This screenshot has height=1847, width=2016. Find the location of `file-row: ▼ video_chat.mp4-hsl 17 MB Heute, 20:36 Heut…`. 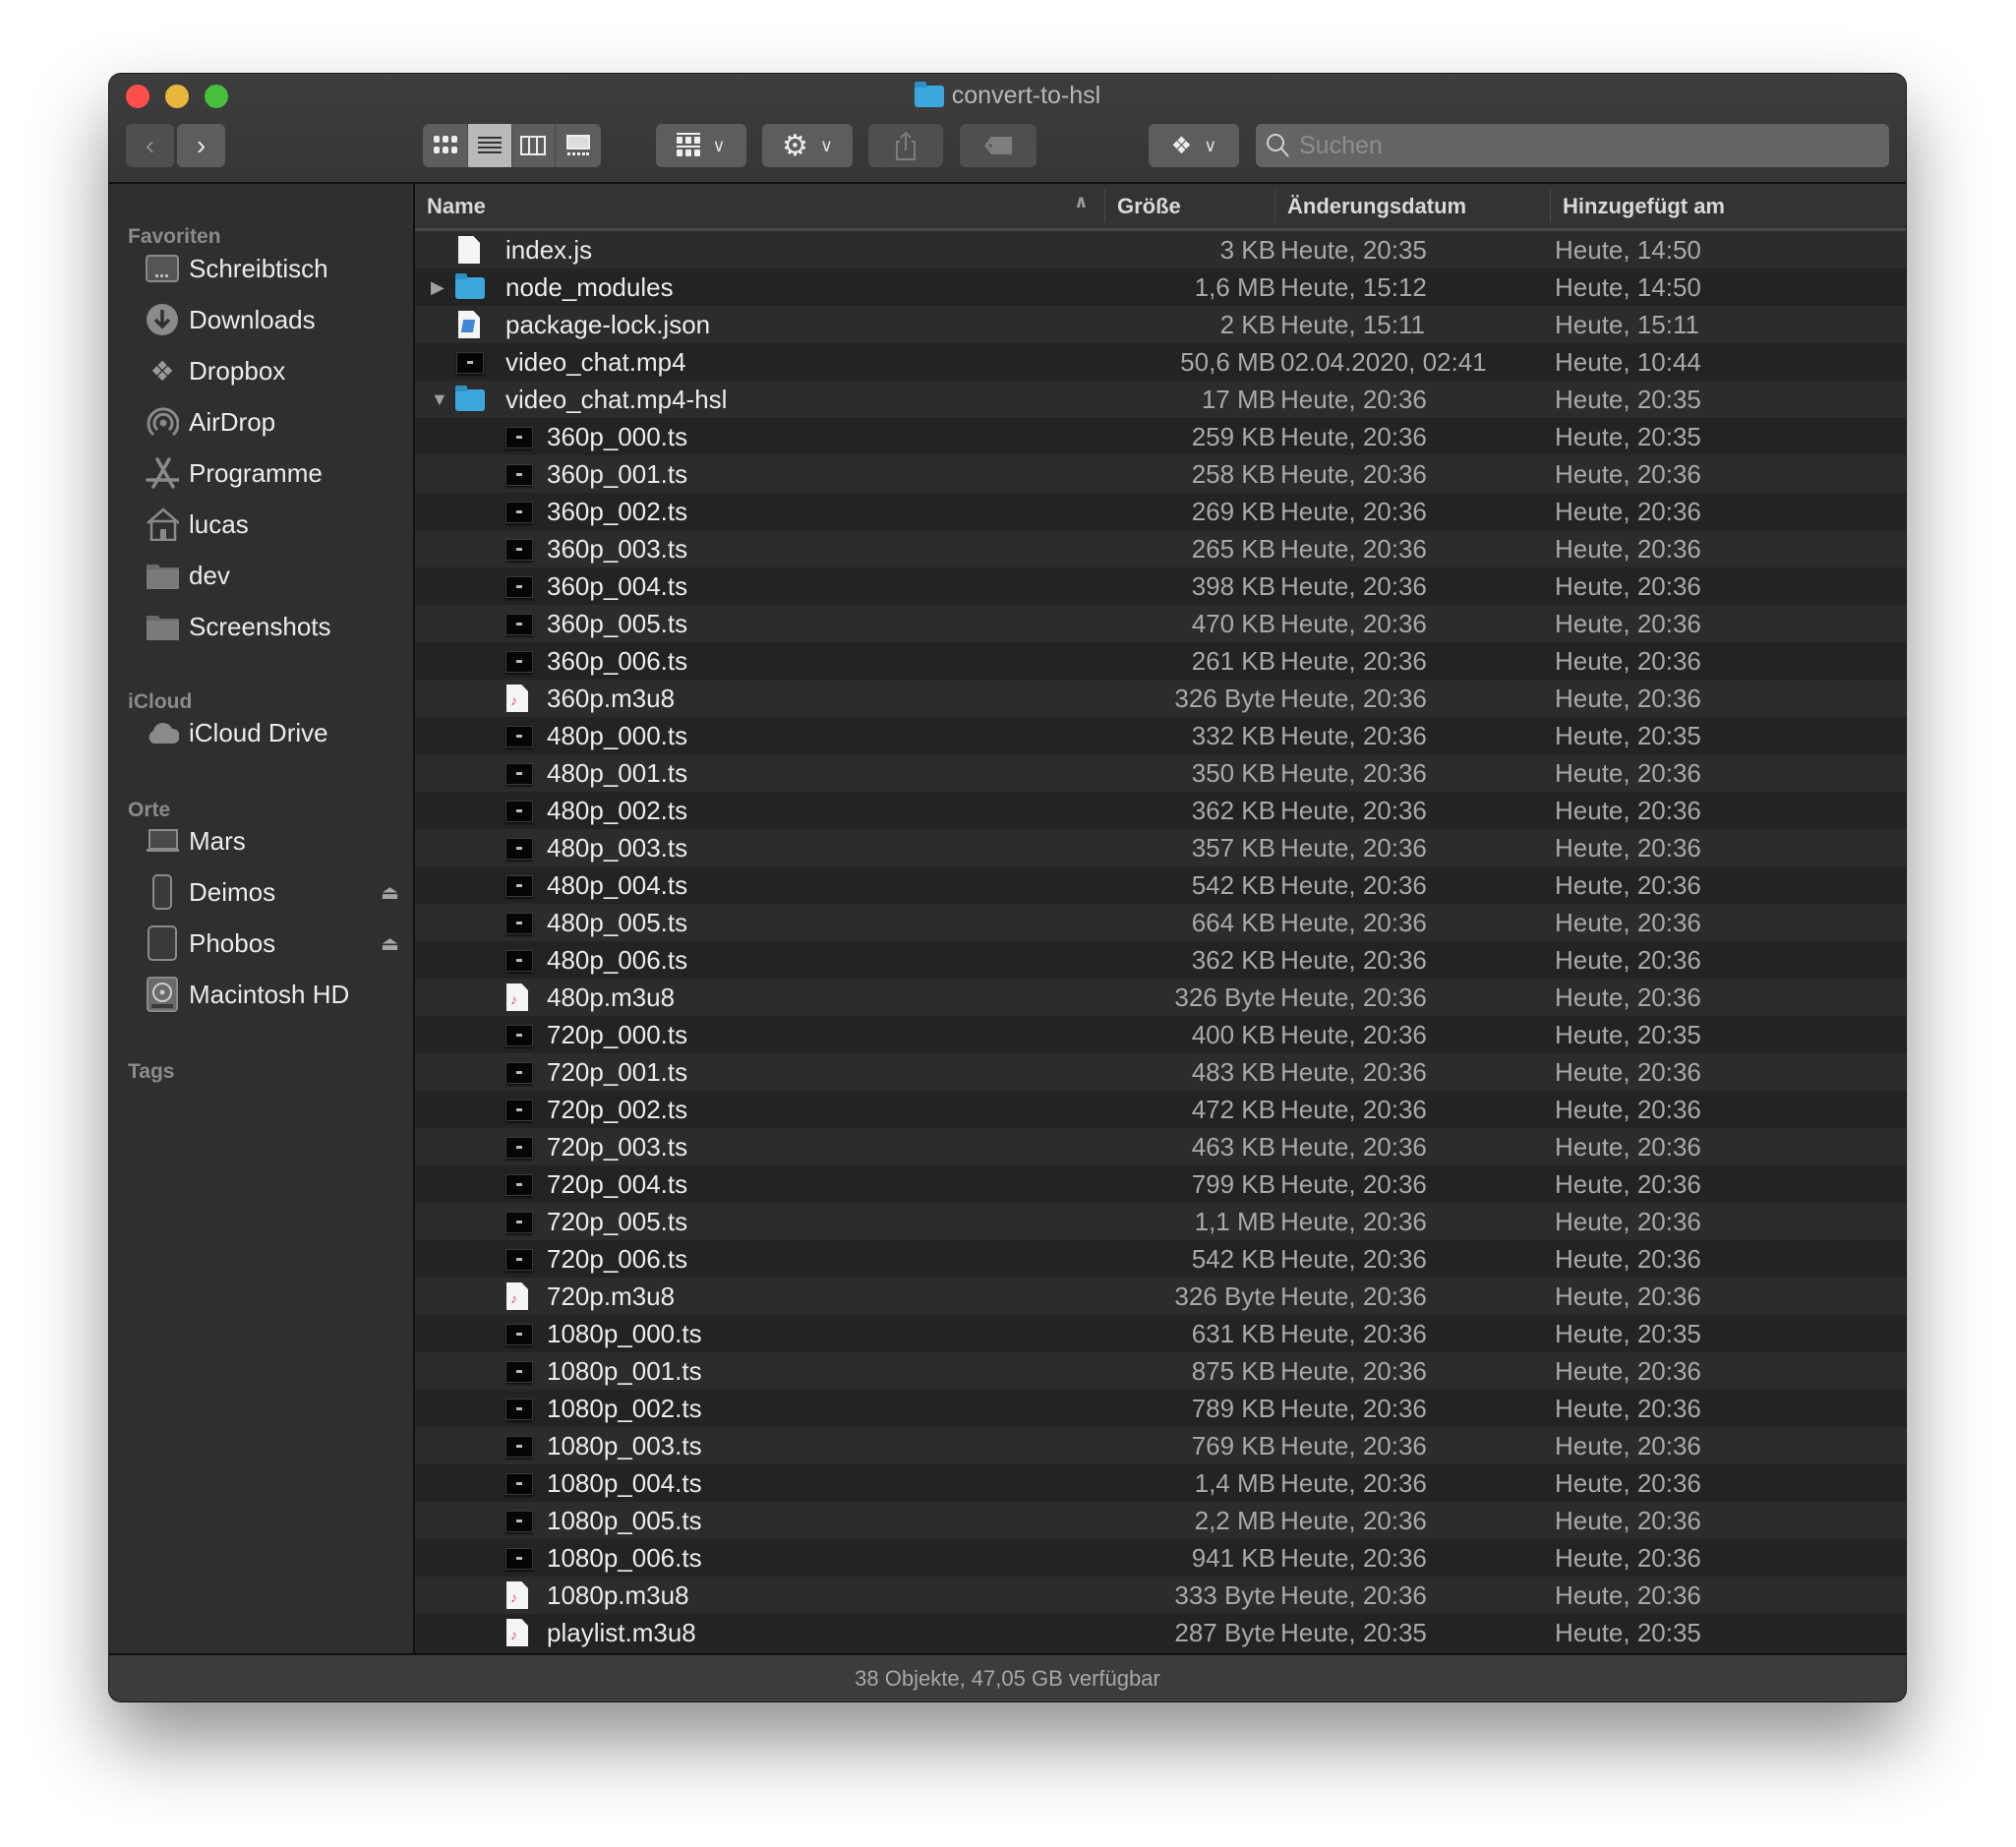

file-row: ▼ video_chat.mp4-hsl 17 MB Heute, 20:36 Heut… is located at coordinates (1160, 399).